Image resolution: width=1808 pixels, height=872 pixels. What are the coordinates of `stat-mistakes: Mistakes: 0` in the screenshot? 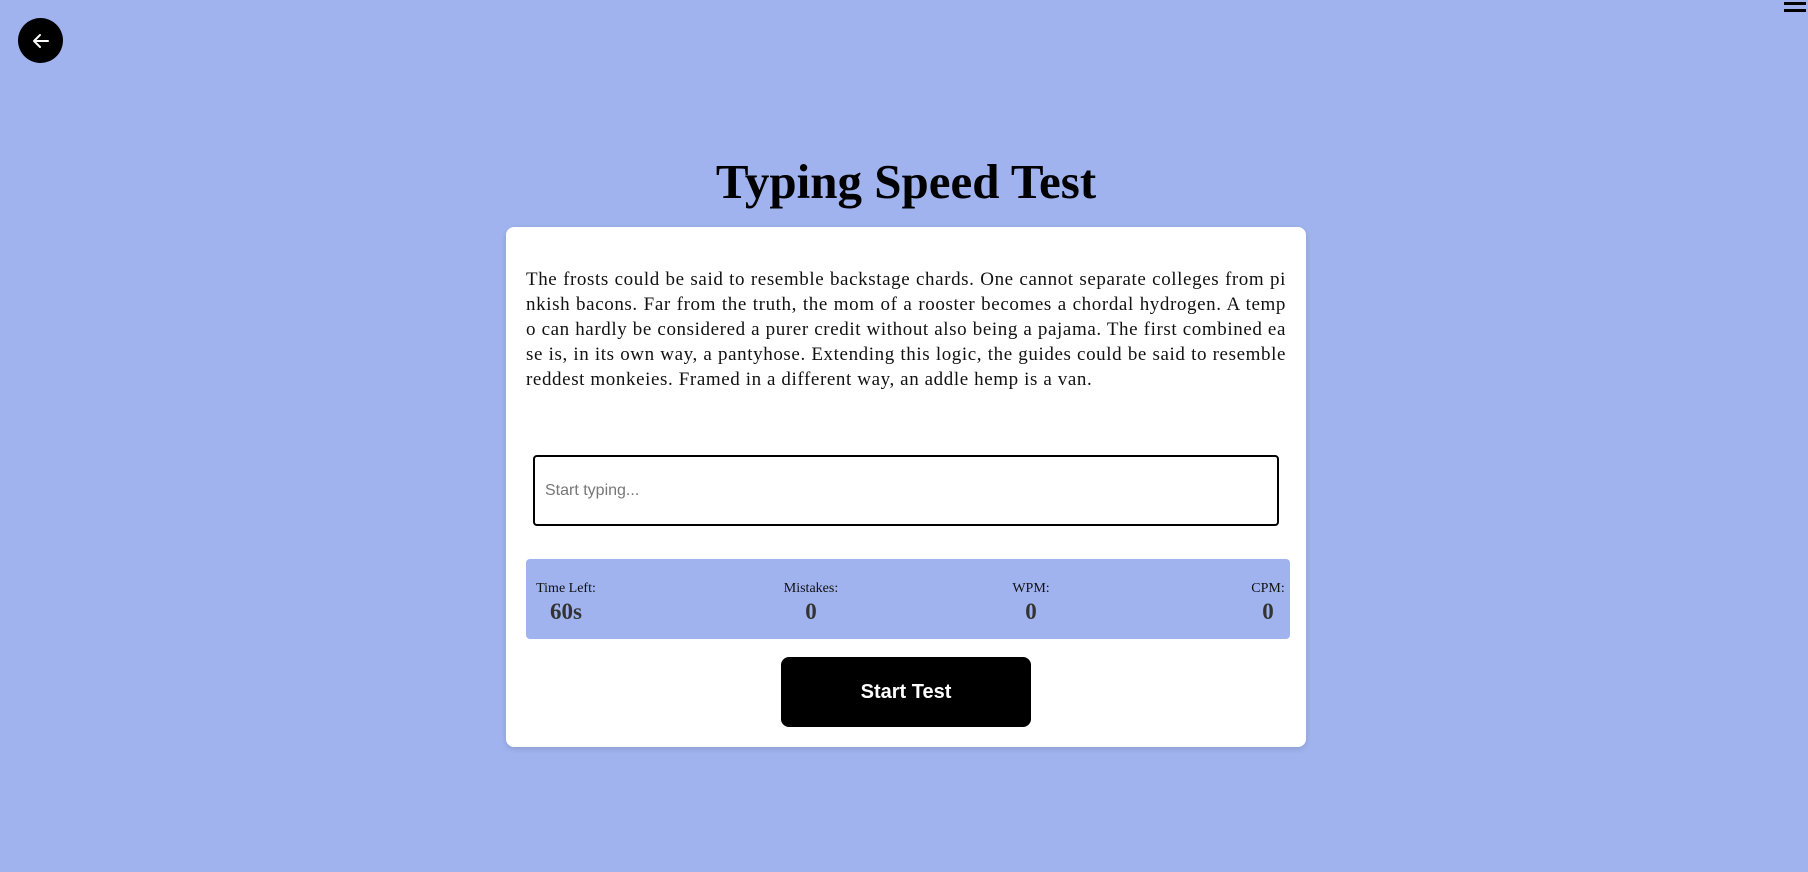 It's located at (811, 604).